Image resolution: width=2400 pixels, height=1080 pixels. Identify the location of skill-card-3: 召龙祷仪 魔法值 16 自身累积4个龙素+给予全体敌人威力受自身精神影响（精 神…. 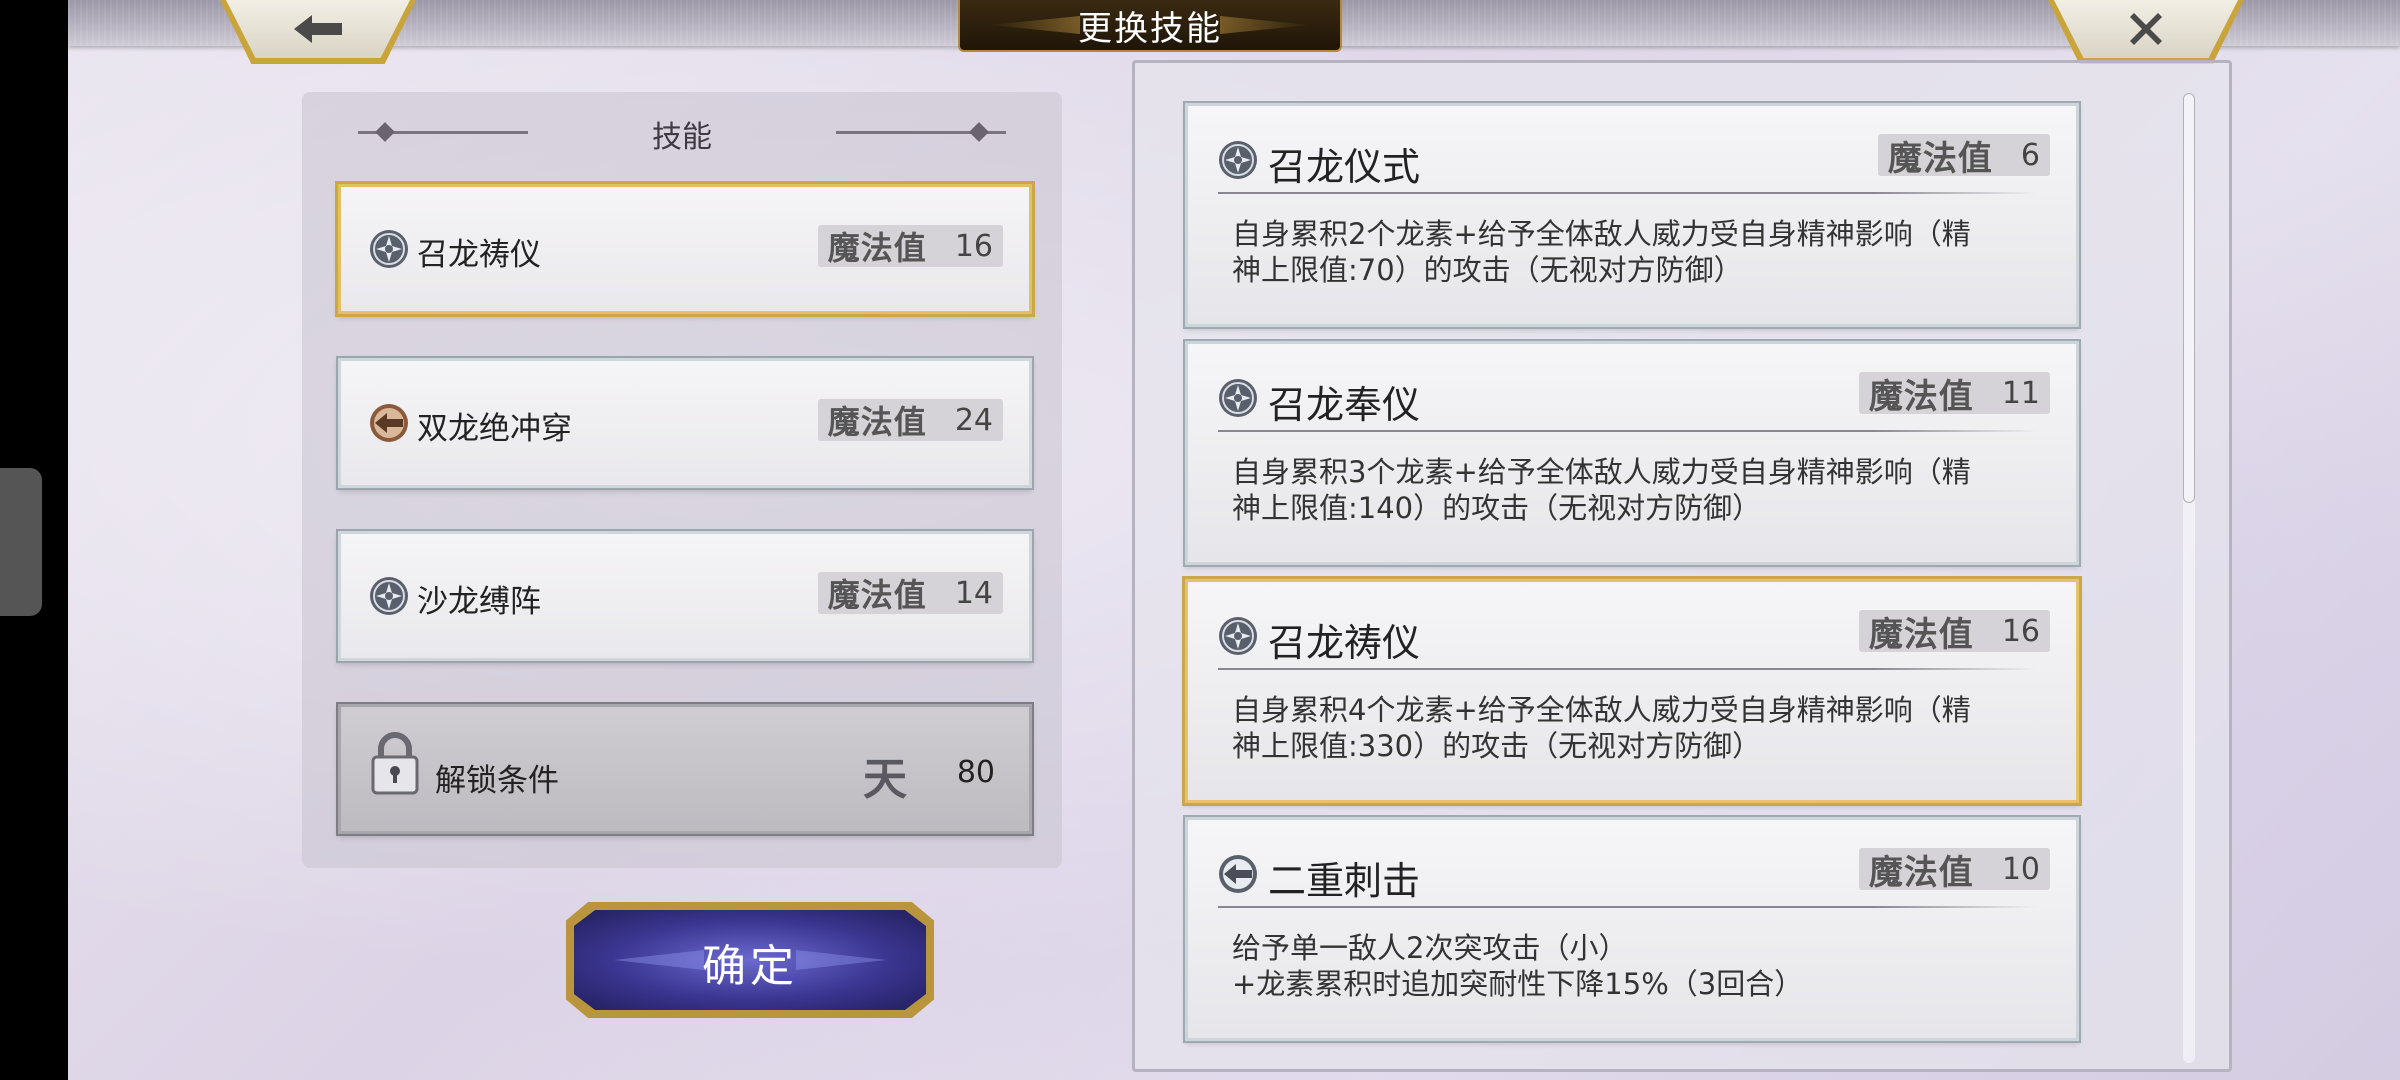
(1632, 691).